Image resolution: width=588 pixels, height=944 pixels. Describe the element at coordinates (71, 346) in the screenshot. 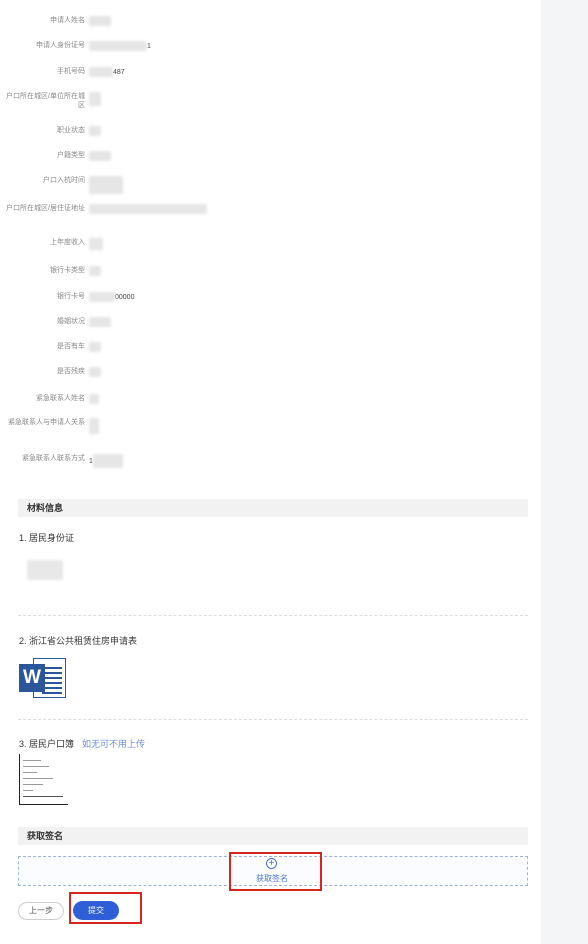

I see `field-label: 是否有车` at that location.